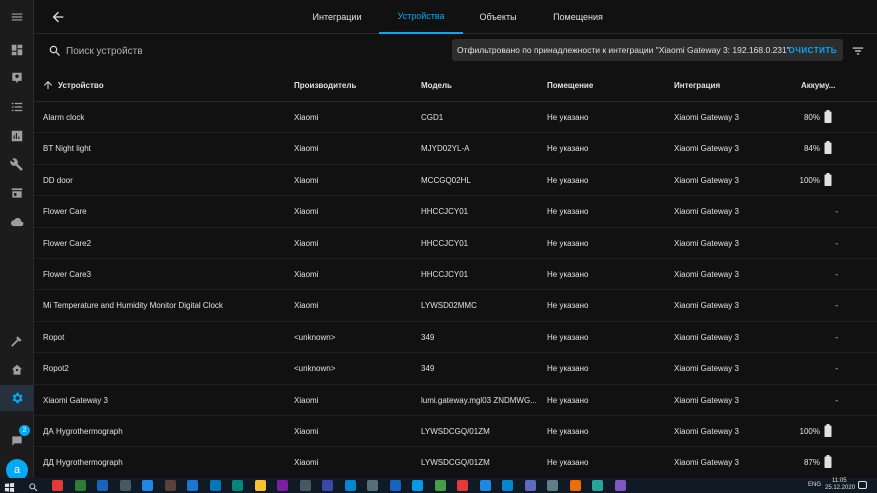 The height and width of the screenshot is (493, 877). Describe the element at coordinates (125, 485) in the screenshot. I see `photoshop-icon` at that location.